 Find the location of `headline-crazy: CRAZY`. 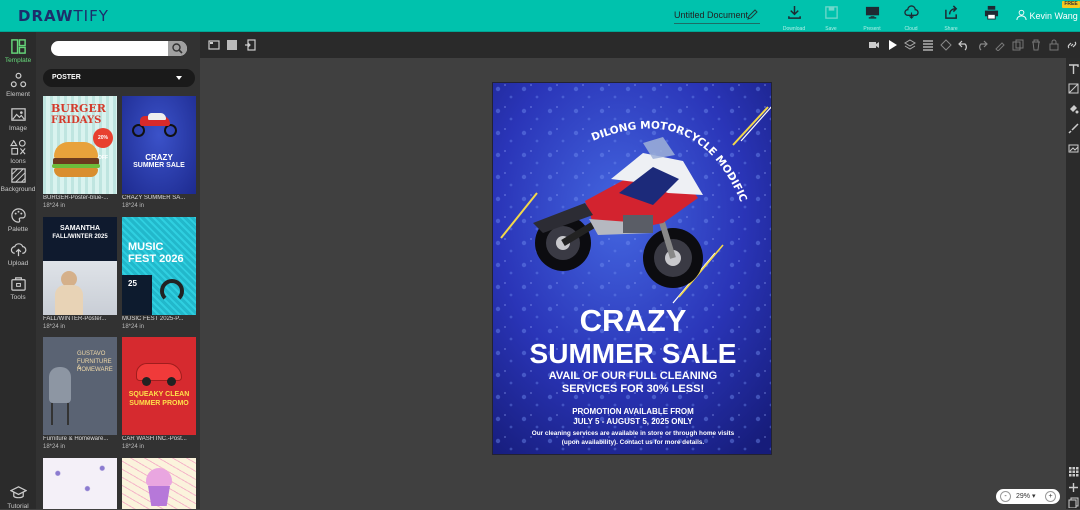

headline-crazy: CRAZY is located at coordinates (633, 320).